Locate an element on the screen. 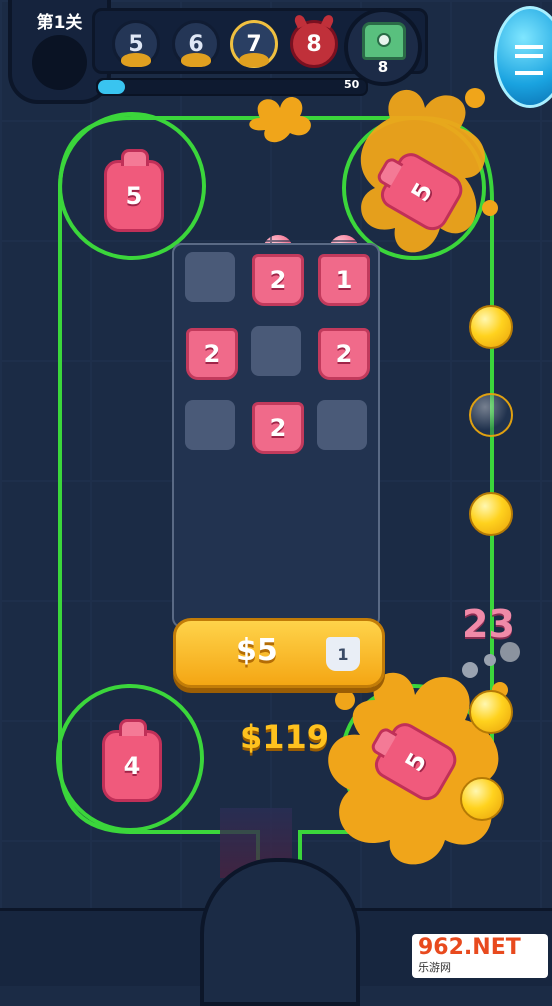  stage-5: 5 is located at coordinates (136, 44).